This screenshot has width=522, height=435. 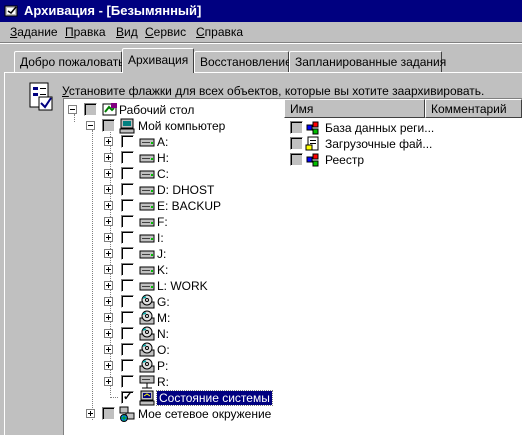 I want to click on tree-item: Мой компьютер, so click(x=174, y=126).